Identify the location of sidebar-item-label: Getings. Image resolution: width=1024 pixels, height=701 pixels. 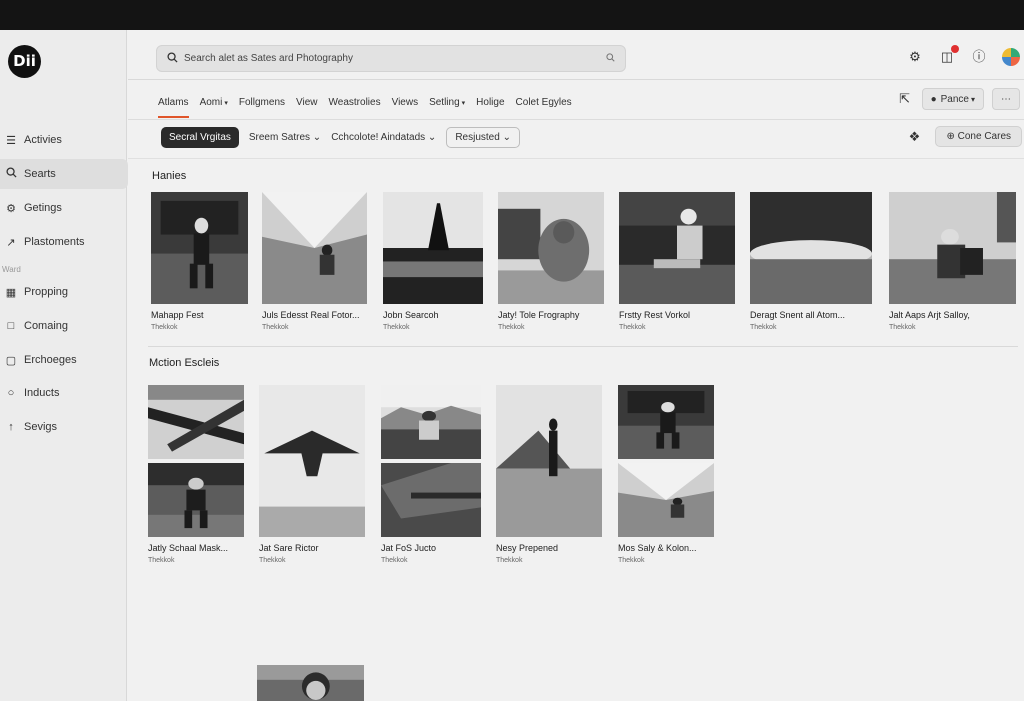
(43, 208).